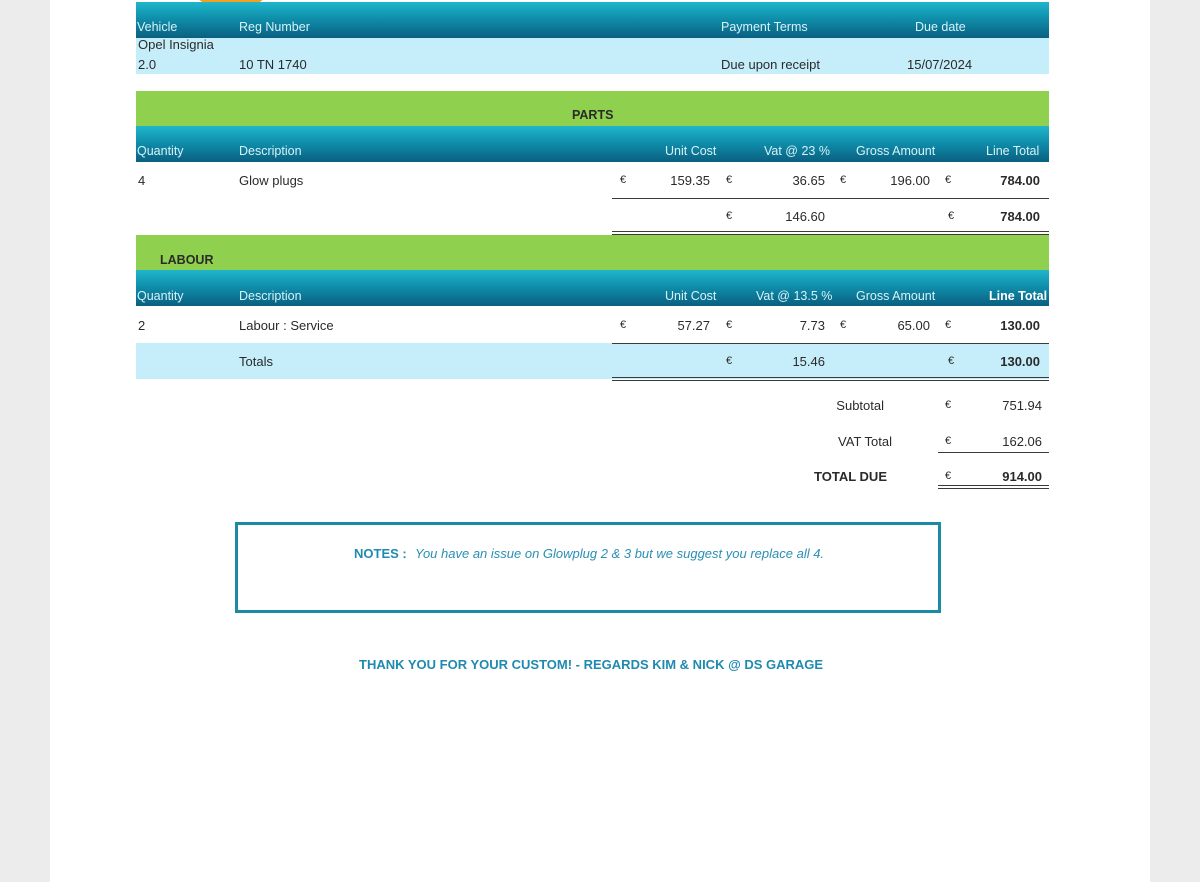 This screenshot has width=1200, height=882. I want to click on parts-total-line-total: 784.00, so click(1020, 216).